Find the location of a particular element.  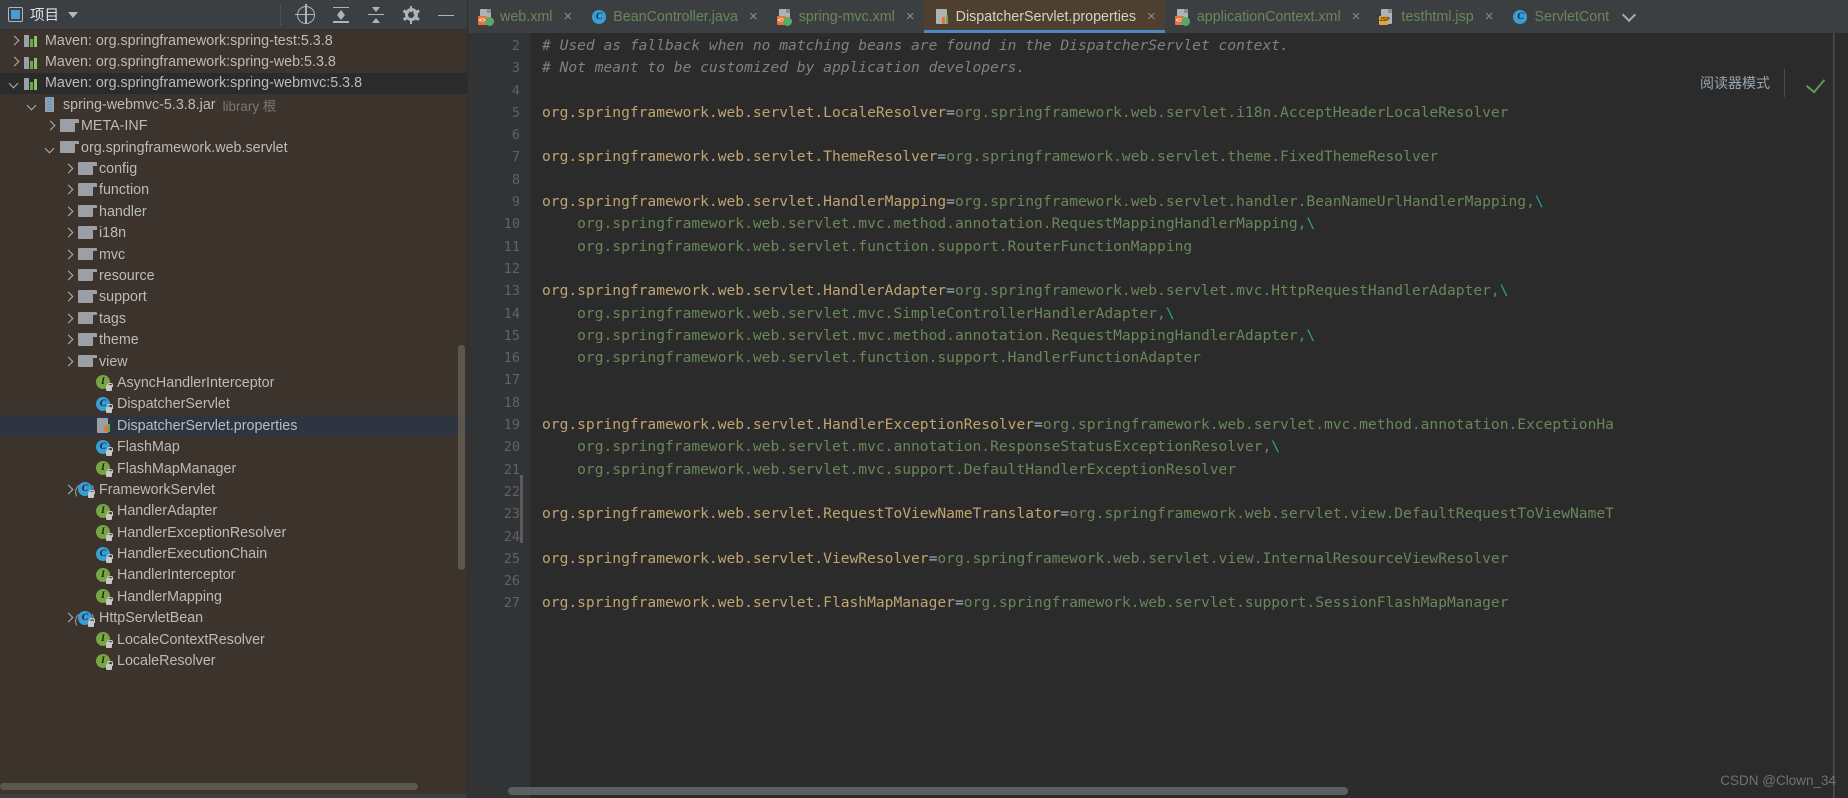

tree-row: I AsyncHandlerInterceptor is located at coordinates (233, 382).